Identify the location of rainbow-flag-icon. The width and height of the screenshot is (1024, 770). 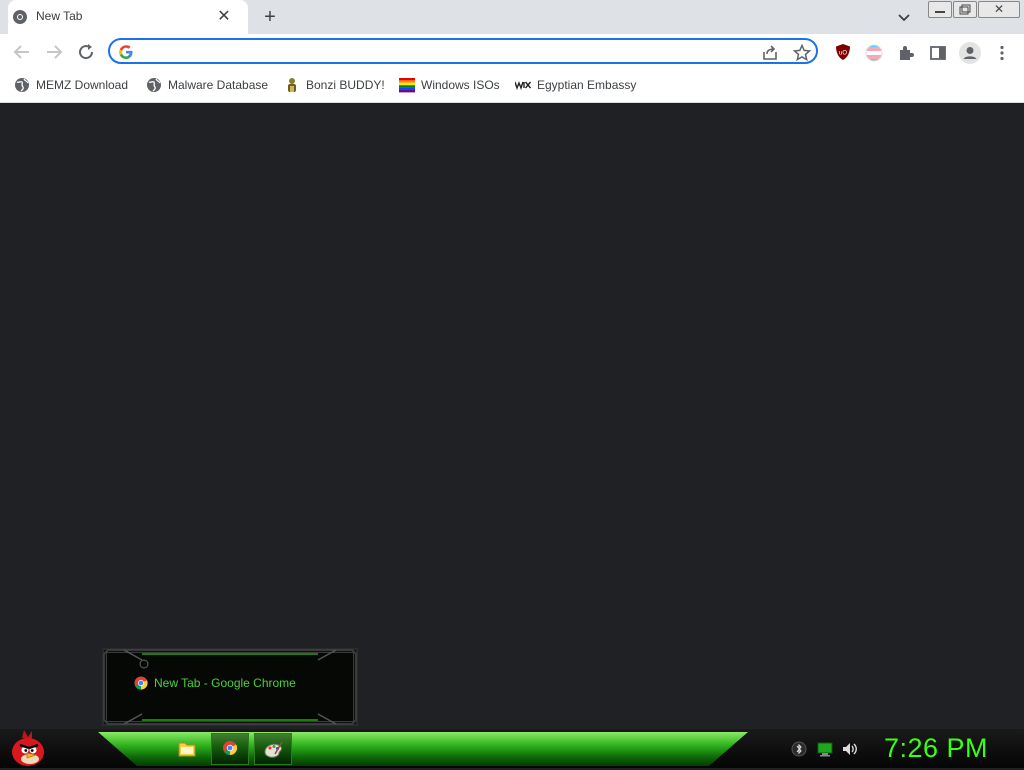
(407, 85).